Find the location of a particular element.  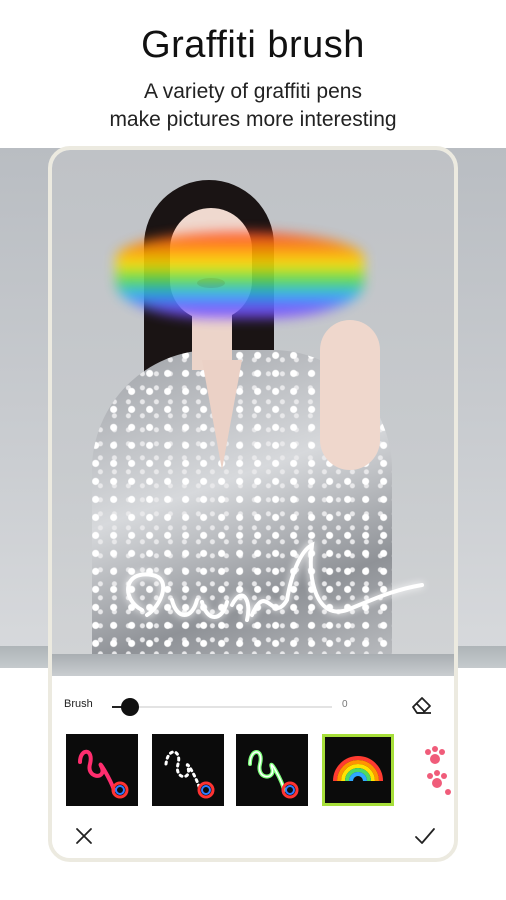

neon-scribble-stroke is located at coordinates (275, 581).